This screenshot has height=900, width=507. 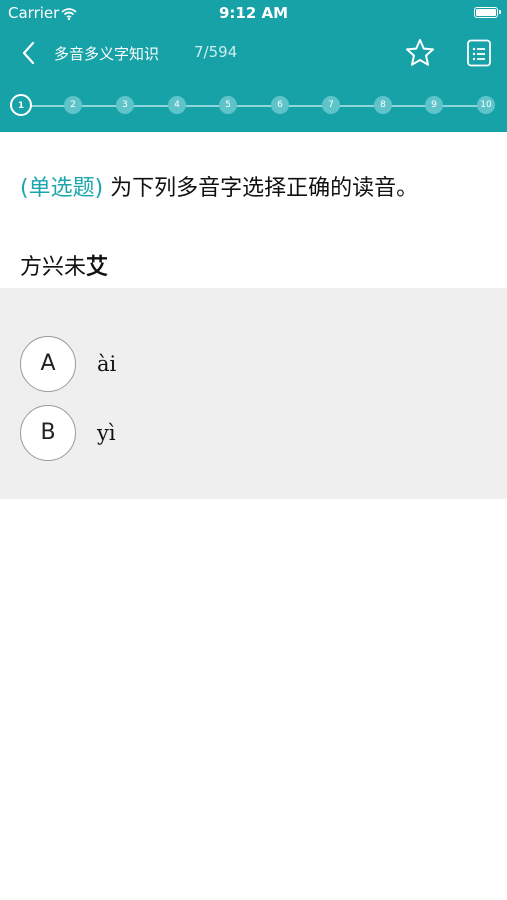 I want to click on question-counter: 7/594, so click(x=215, y=52).